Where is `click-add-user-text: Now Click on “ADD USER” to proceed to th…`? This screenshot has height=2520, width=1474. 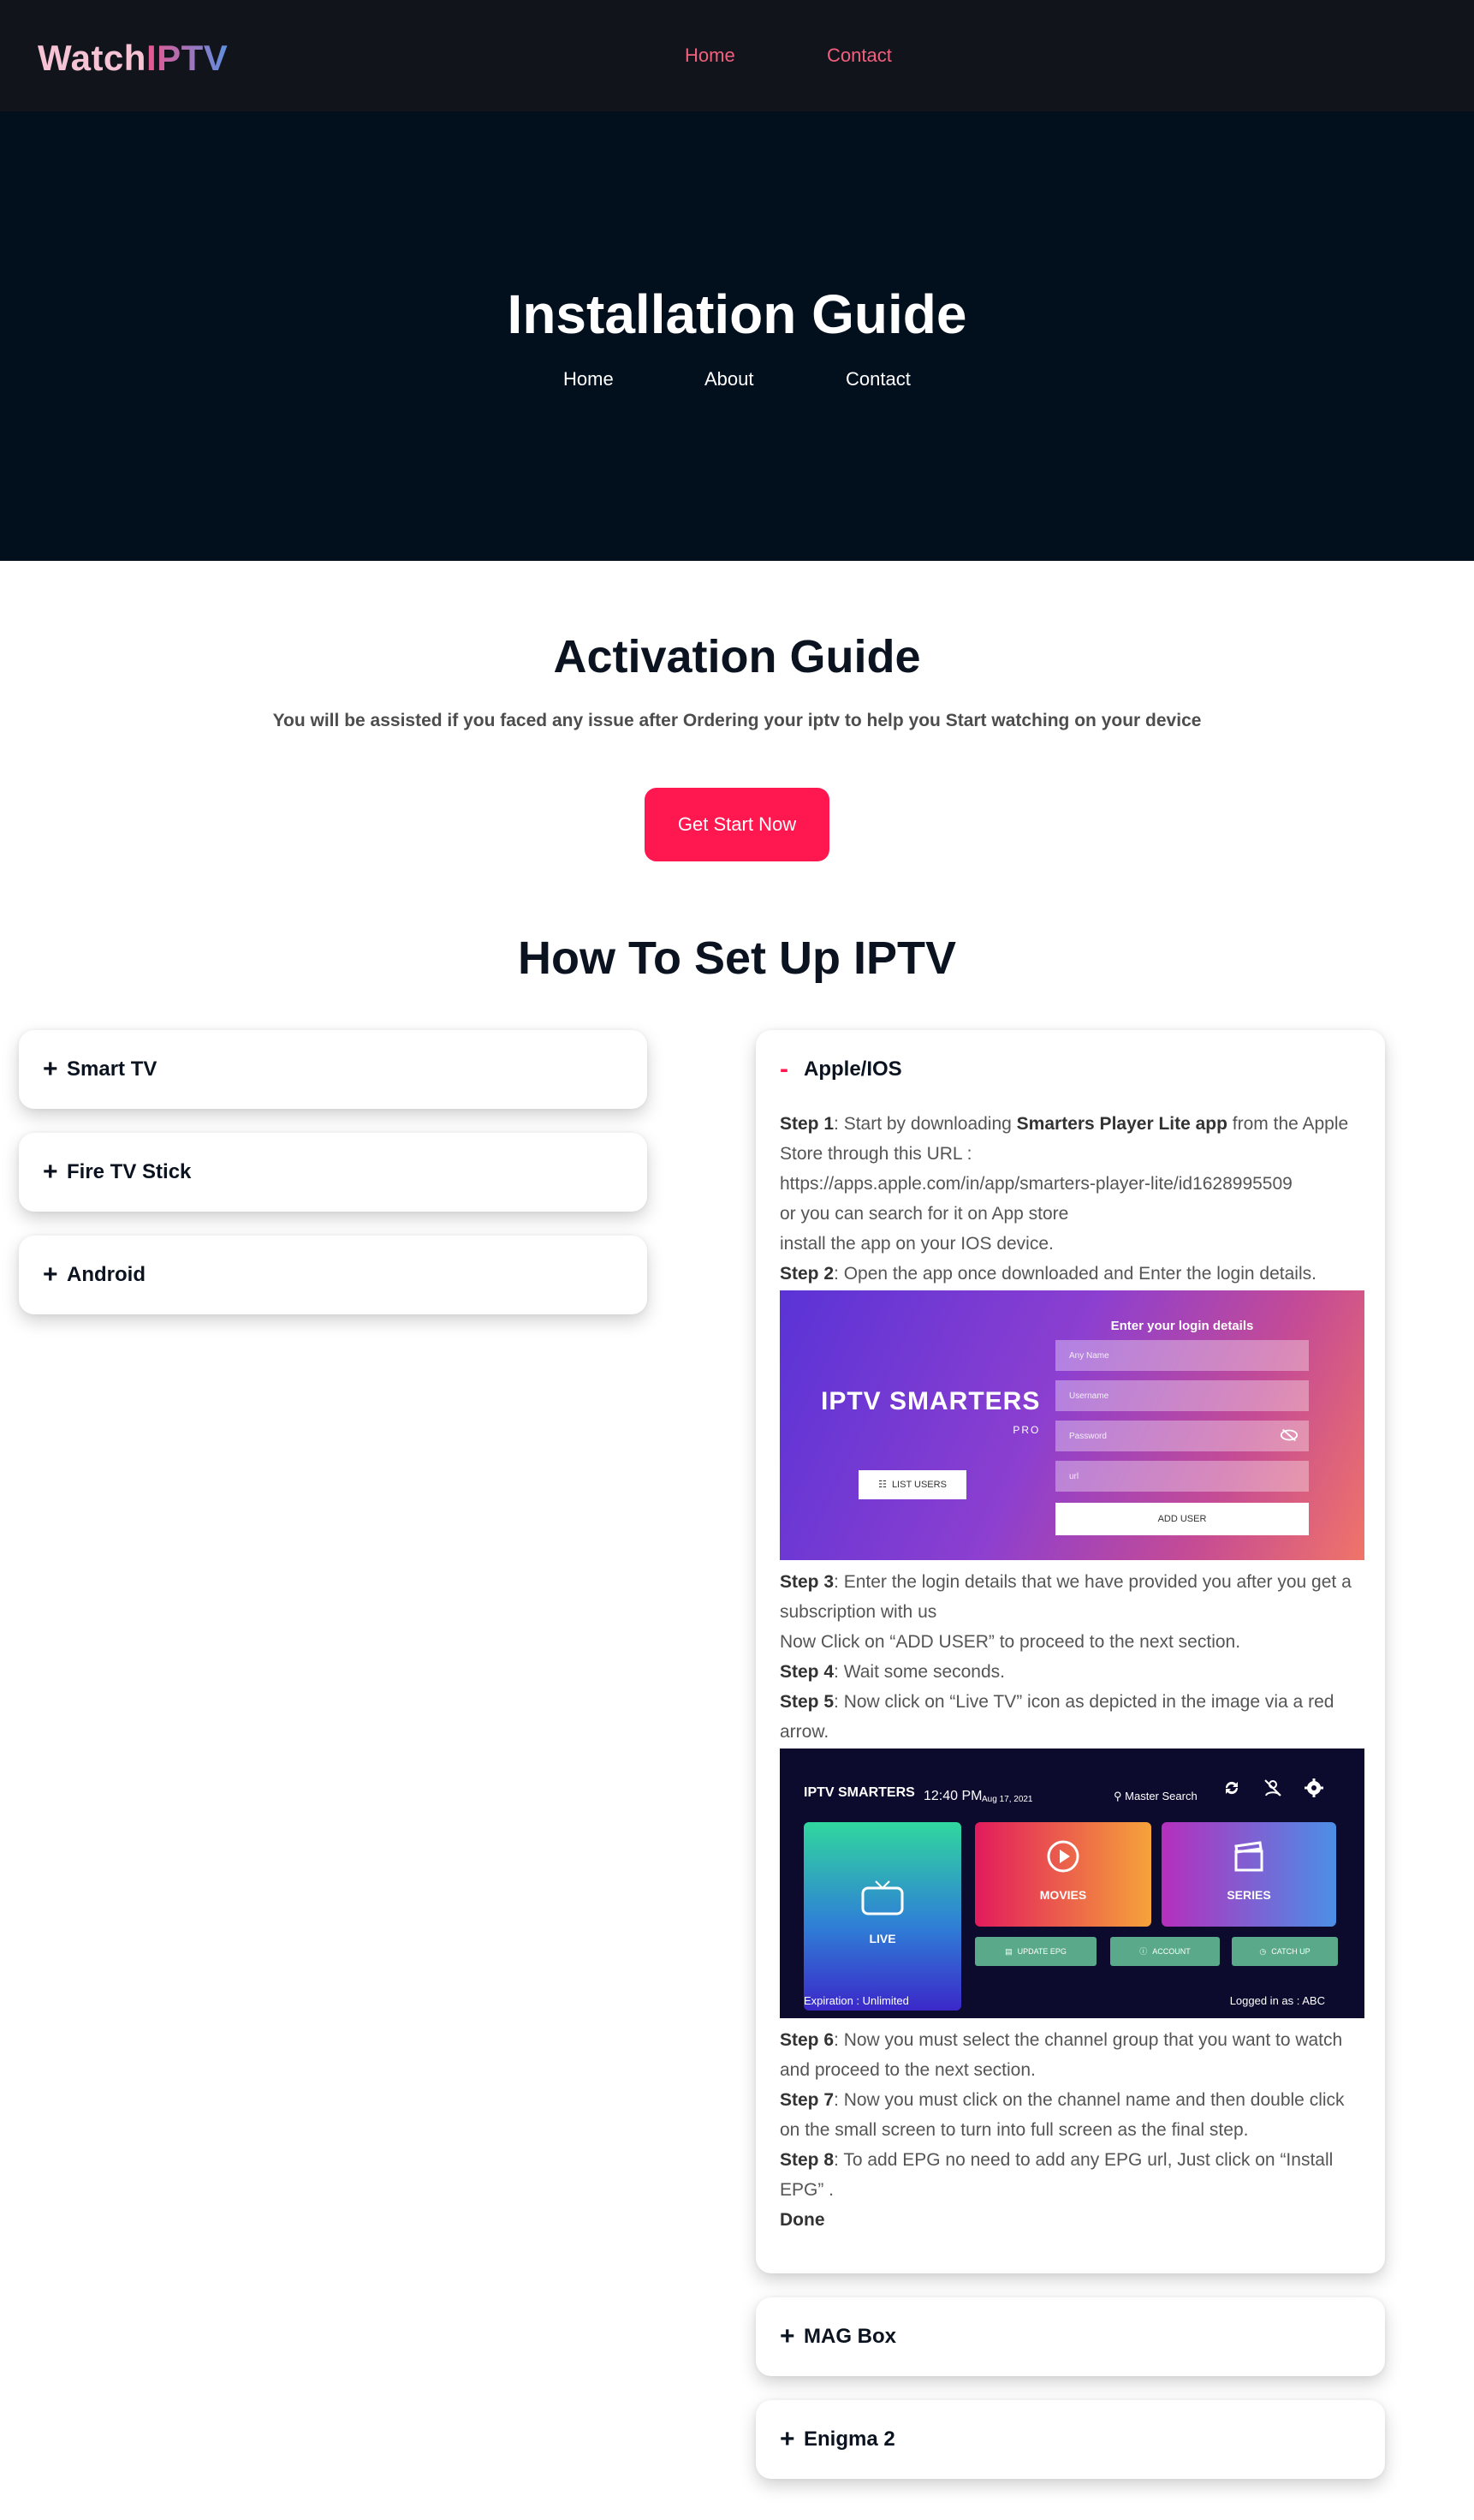
click-add-user-text: Now Click on “ADD USER” to proceed to th… is located at coordinates (1010, 1642).